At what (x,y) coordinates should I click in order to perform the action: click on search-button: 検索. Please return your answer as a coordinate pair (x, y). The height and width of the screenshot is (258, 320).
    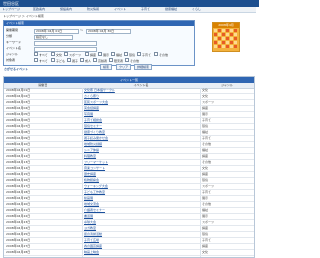
    Looking at the image, I should click on (106, 67).